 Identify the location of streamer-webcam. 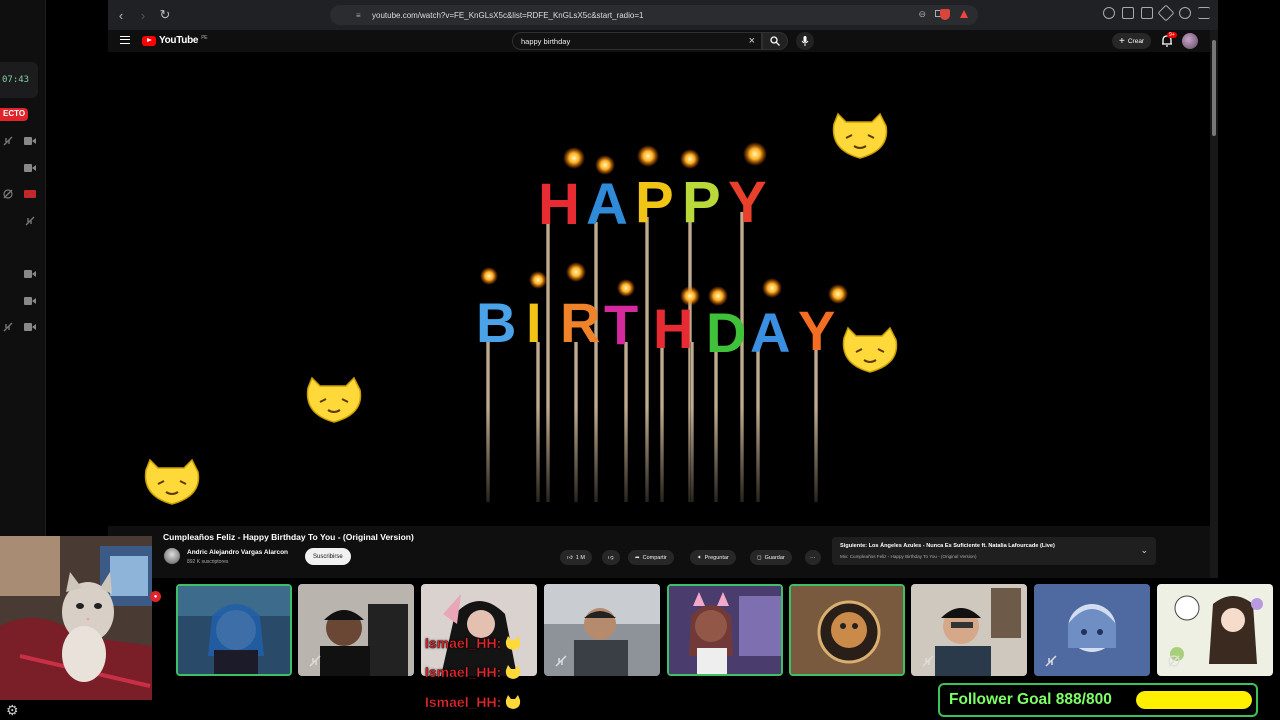
(76, 618).